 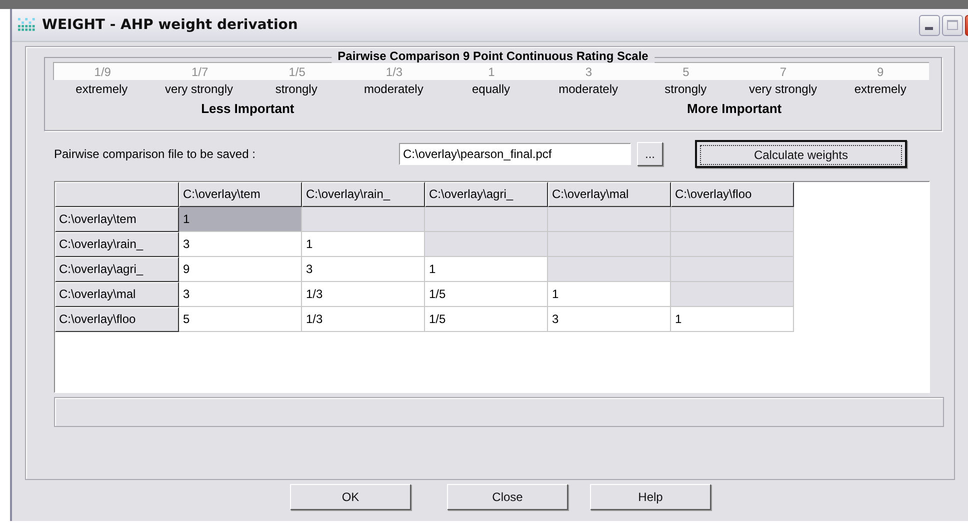 What do you see at coordinates (732, 194) in the screenshot?
I see `column-header: C:\overlay\floo` at bounding box center [732, 194].